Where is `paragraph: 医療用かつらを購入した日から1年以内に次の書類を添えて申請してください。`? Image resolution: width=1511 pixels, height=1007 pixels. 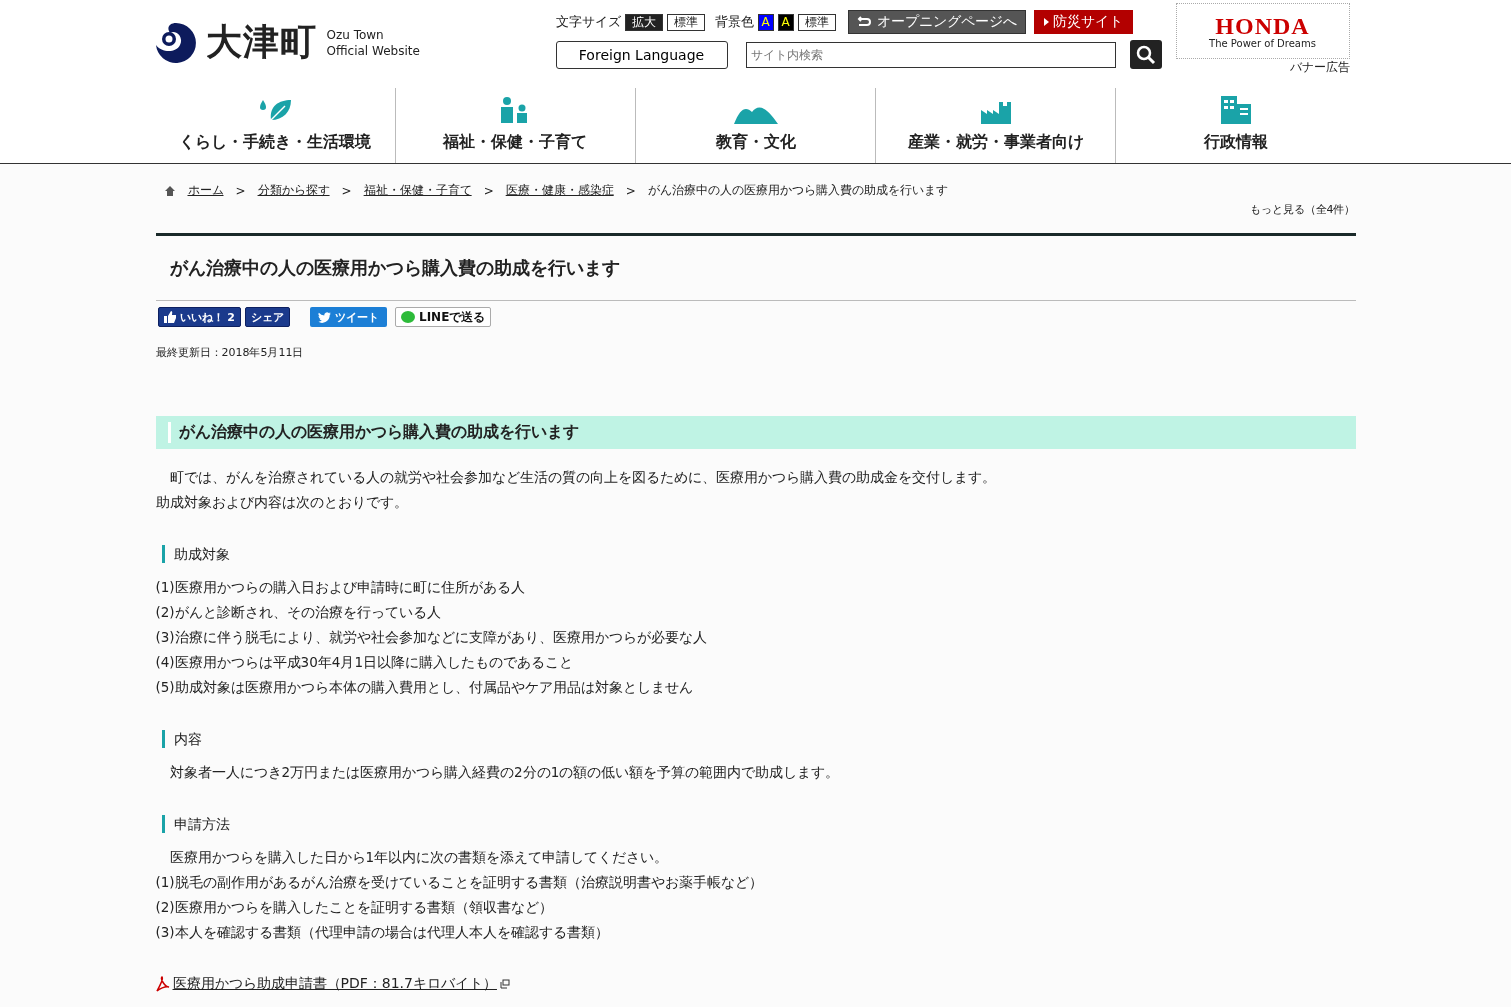 paragraph: 医療用かつらを購入した日から1年以内に次の書類を添えて申請してください。 is located at coordinates (419, 857).